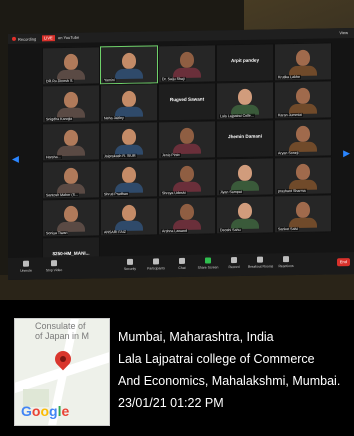  What do you see at coordinates (130, 268) in the screenshot?
I see `security-label: Security` at bounding box center [130, 268].